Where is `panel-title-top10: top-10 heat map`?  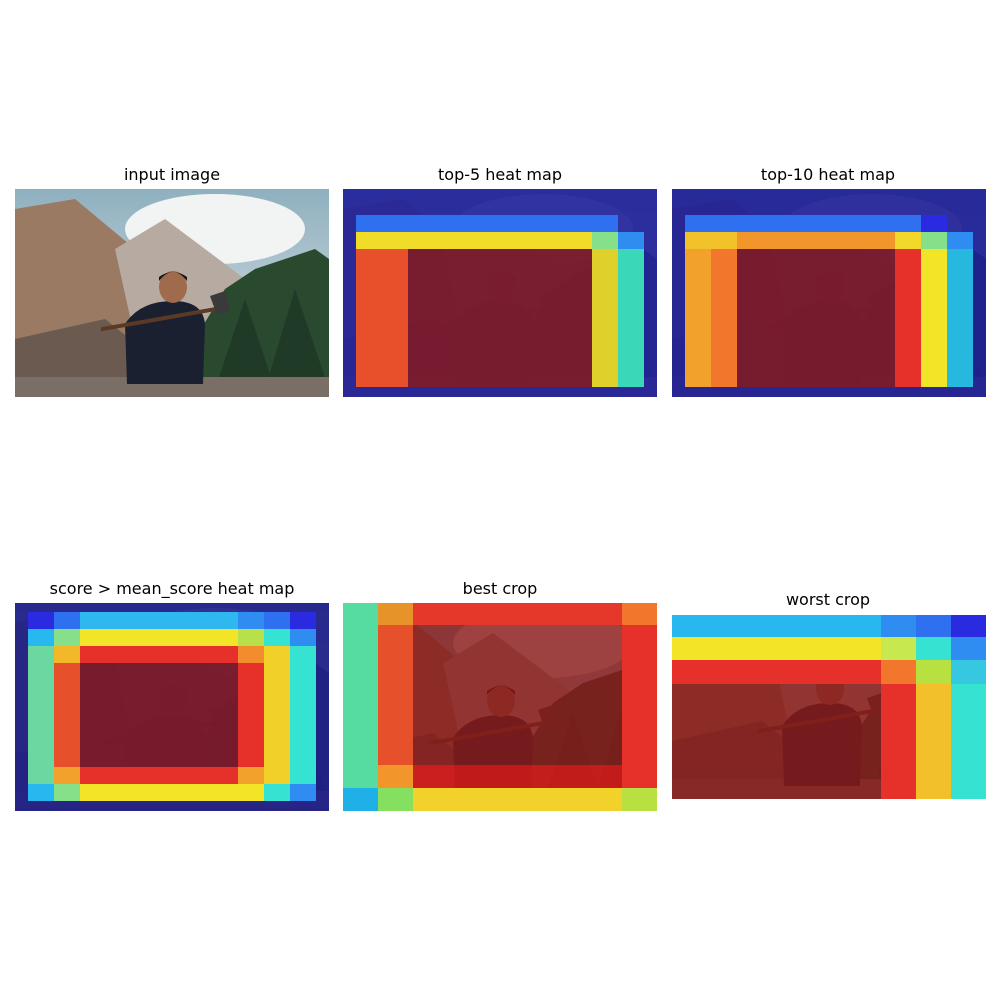 panel-title-top10: top-10 heat map is located at coordinates (828, 174).